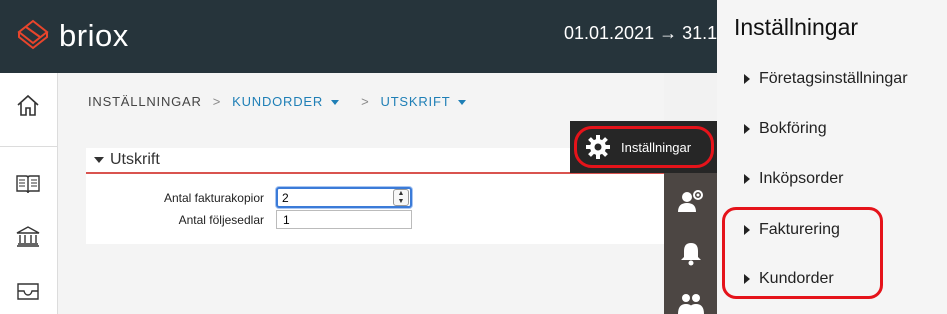  I want to click on book-icon, so click(28, 184).